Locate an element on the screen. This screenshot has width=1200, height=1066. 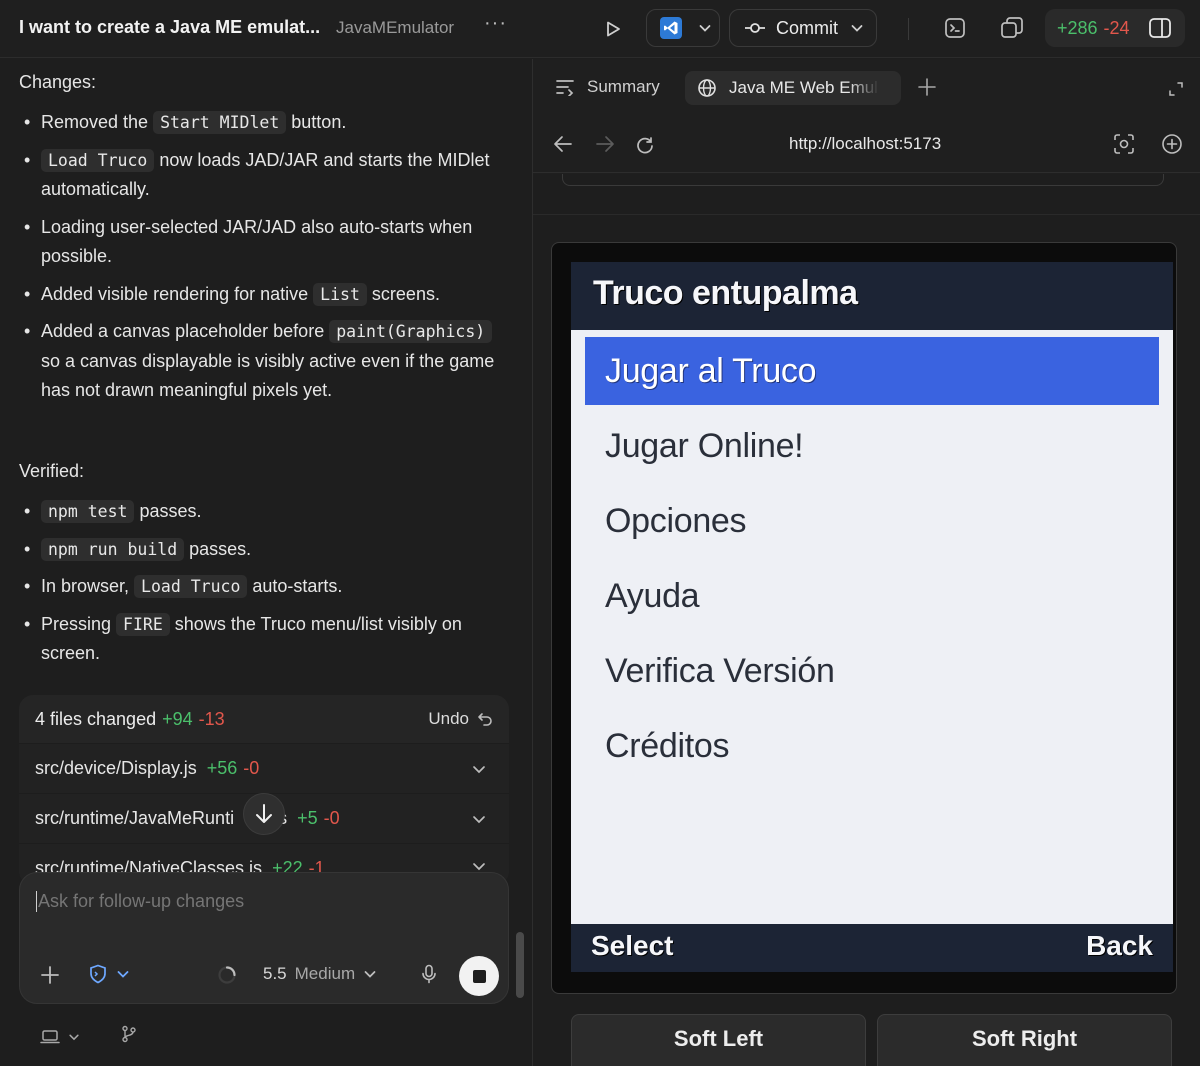
list-item: npm run build passes. is located at coordinates (269, 550).